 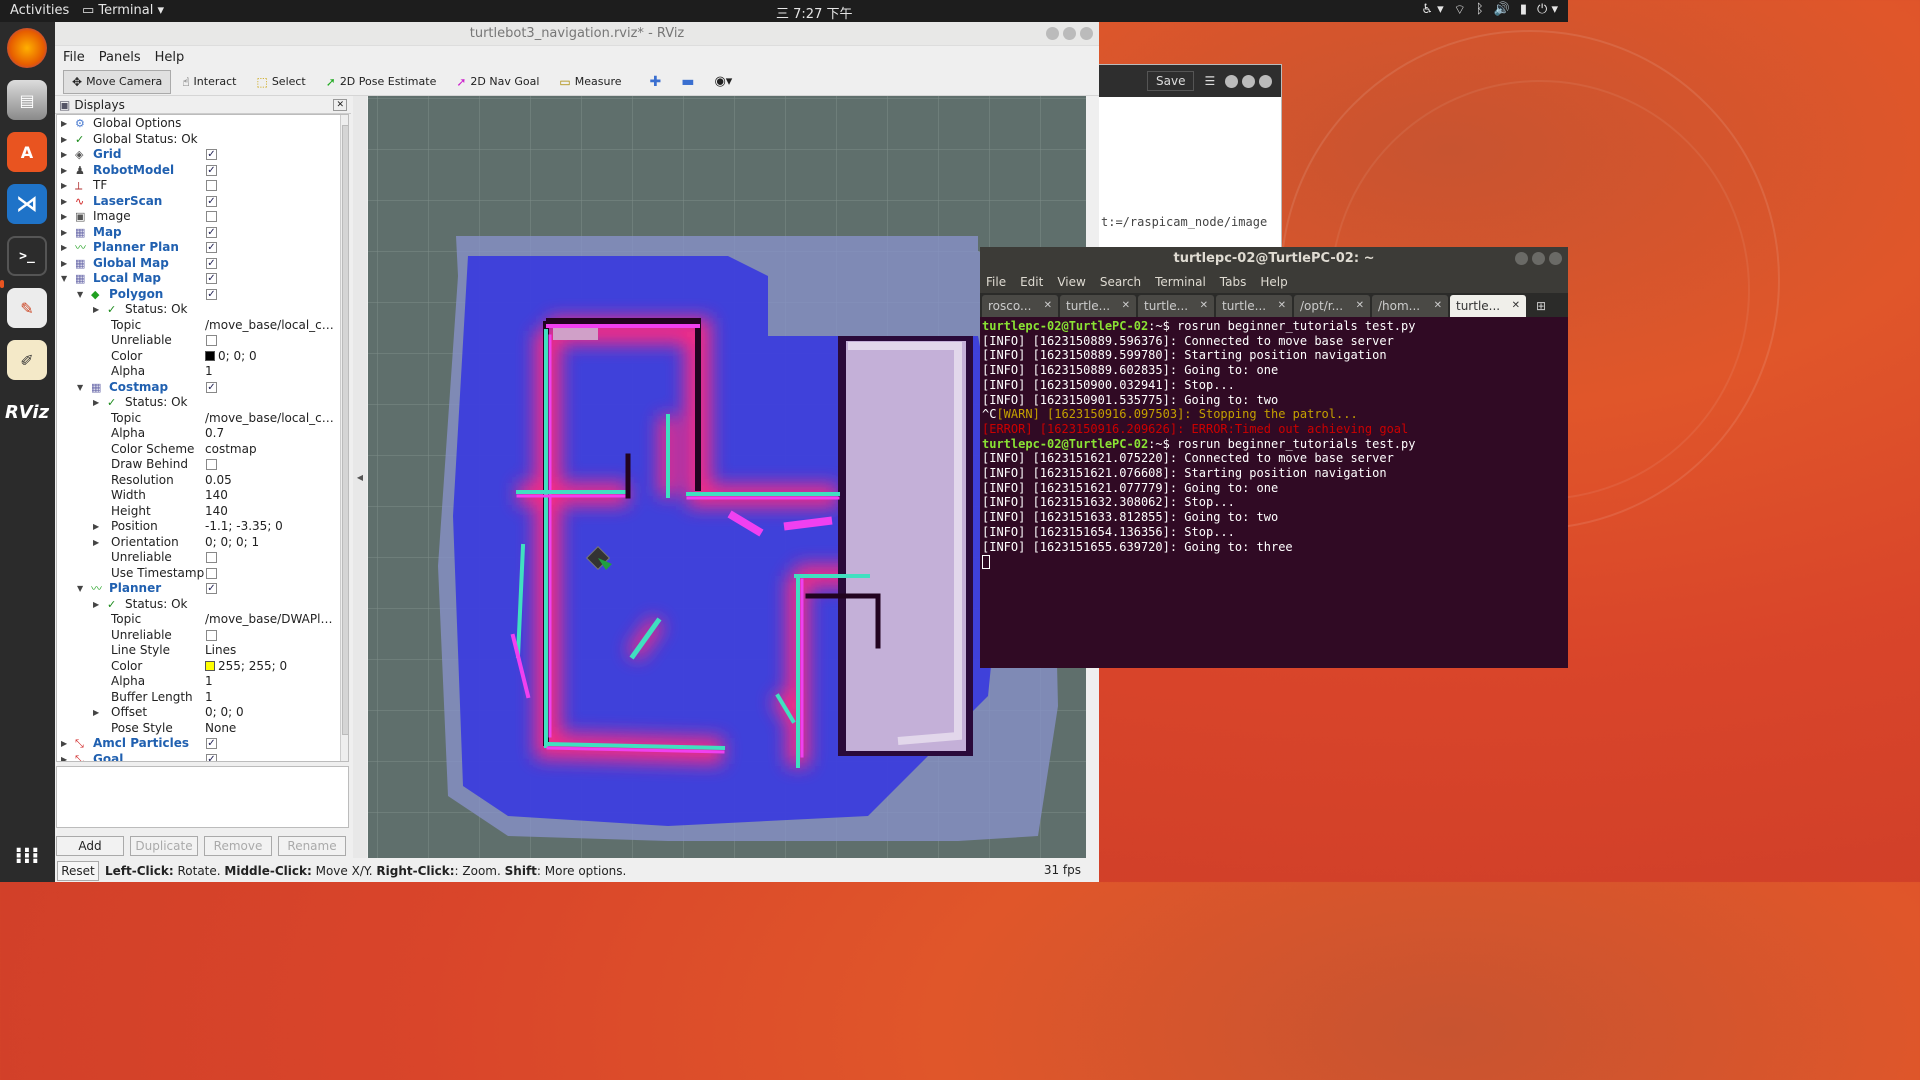 What do you see at coordinates (198, 651) in the screenshot?
I see `tree-row: Line Style Lines` at bounding box center [198, 651].